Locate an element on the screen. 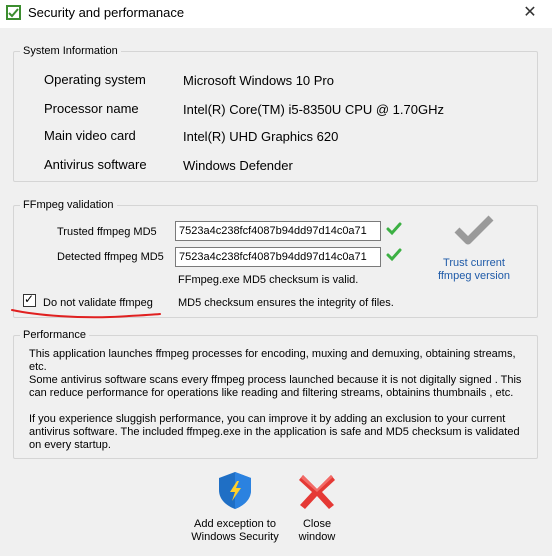  processor-label: Processor name is located at coordinates (91, 108).